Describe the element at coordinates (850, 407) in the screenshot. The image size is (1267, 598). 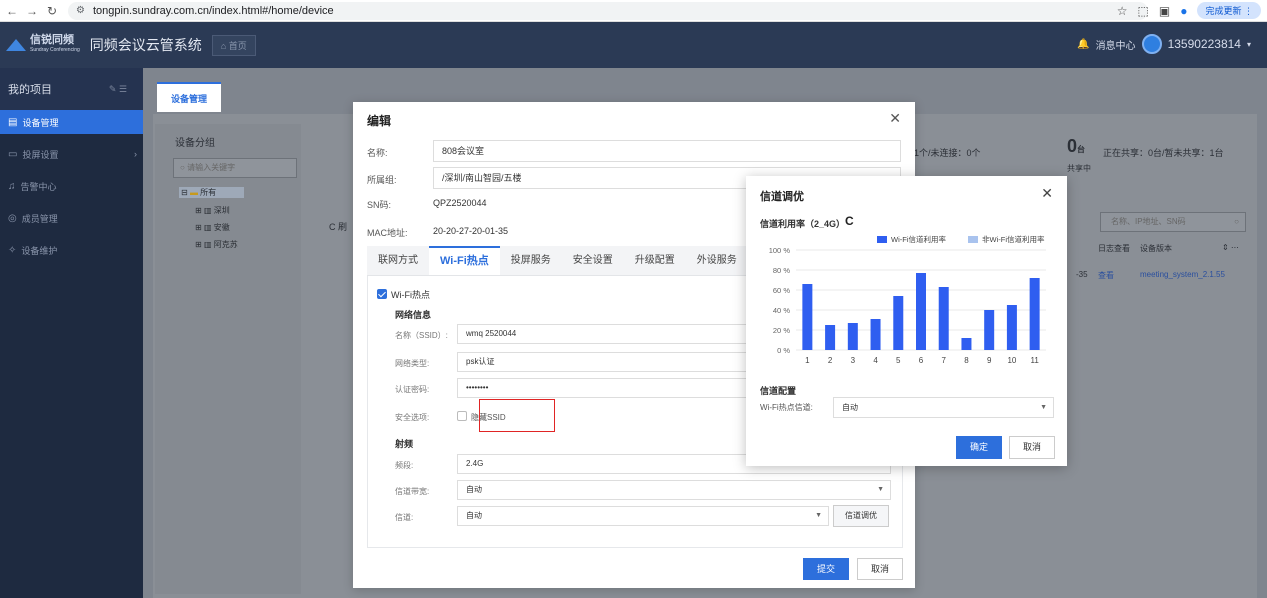
I see `hotspot-channel-value: 自动` at that location.